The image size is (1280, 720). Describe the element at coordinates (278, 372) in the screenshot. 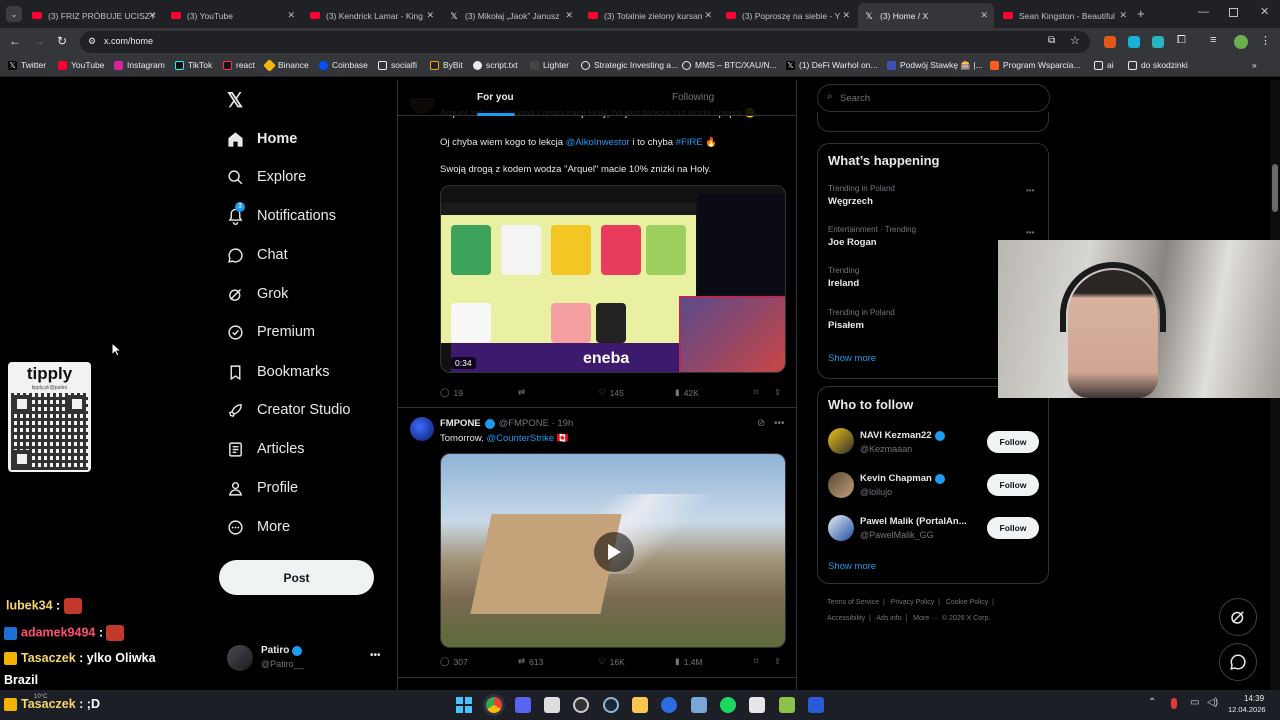

I see `nav-bookmarks: Bookmarks` at that location.